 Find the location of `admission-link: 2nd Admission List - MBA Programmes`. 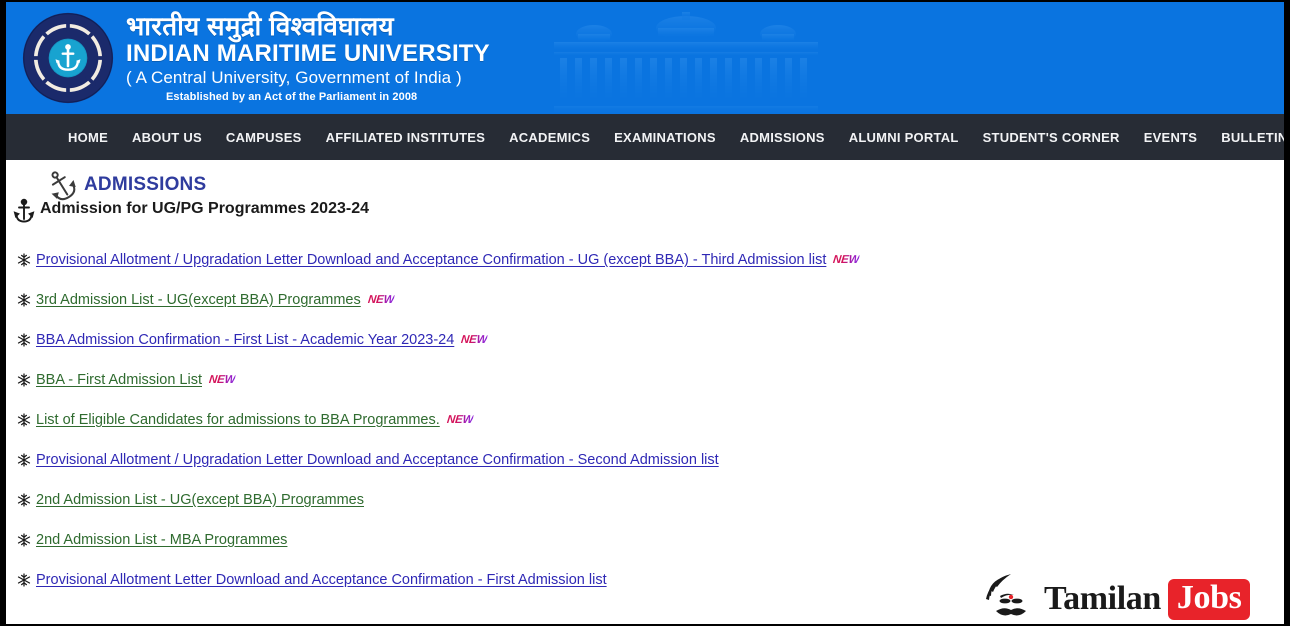

admission-link: 2nd Admission List - MBA Programmes is located at coordinates (161, 540).